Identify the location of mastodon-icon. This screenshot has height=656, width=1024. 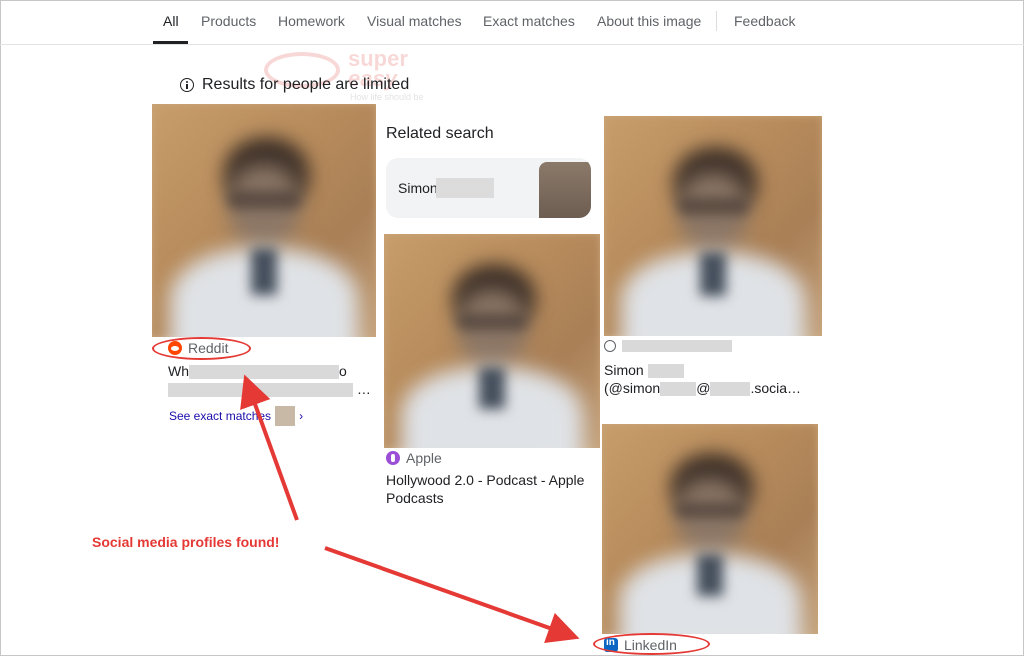
(610, 346).